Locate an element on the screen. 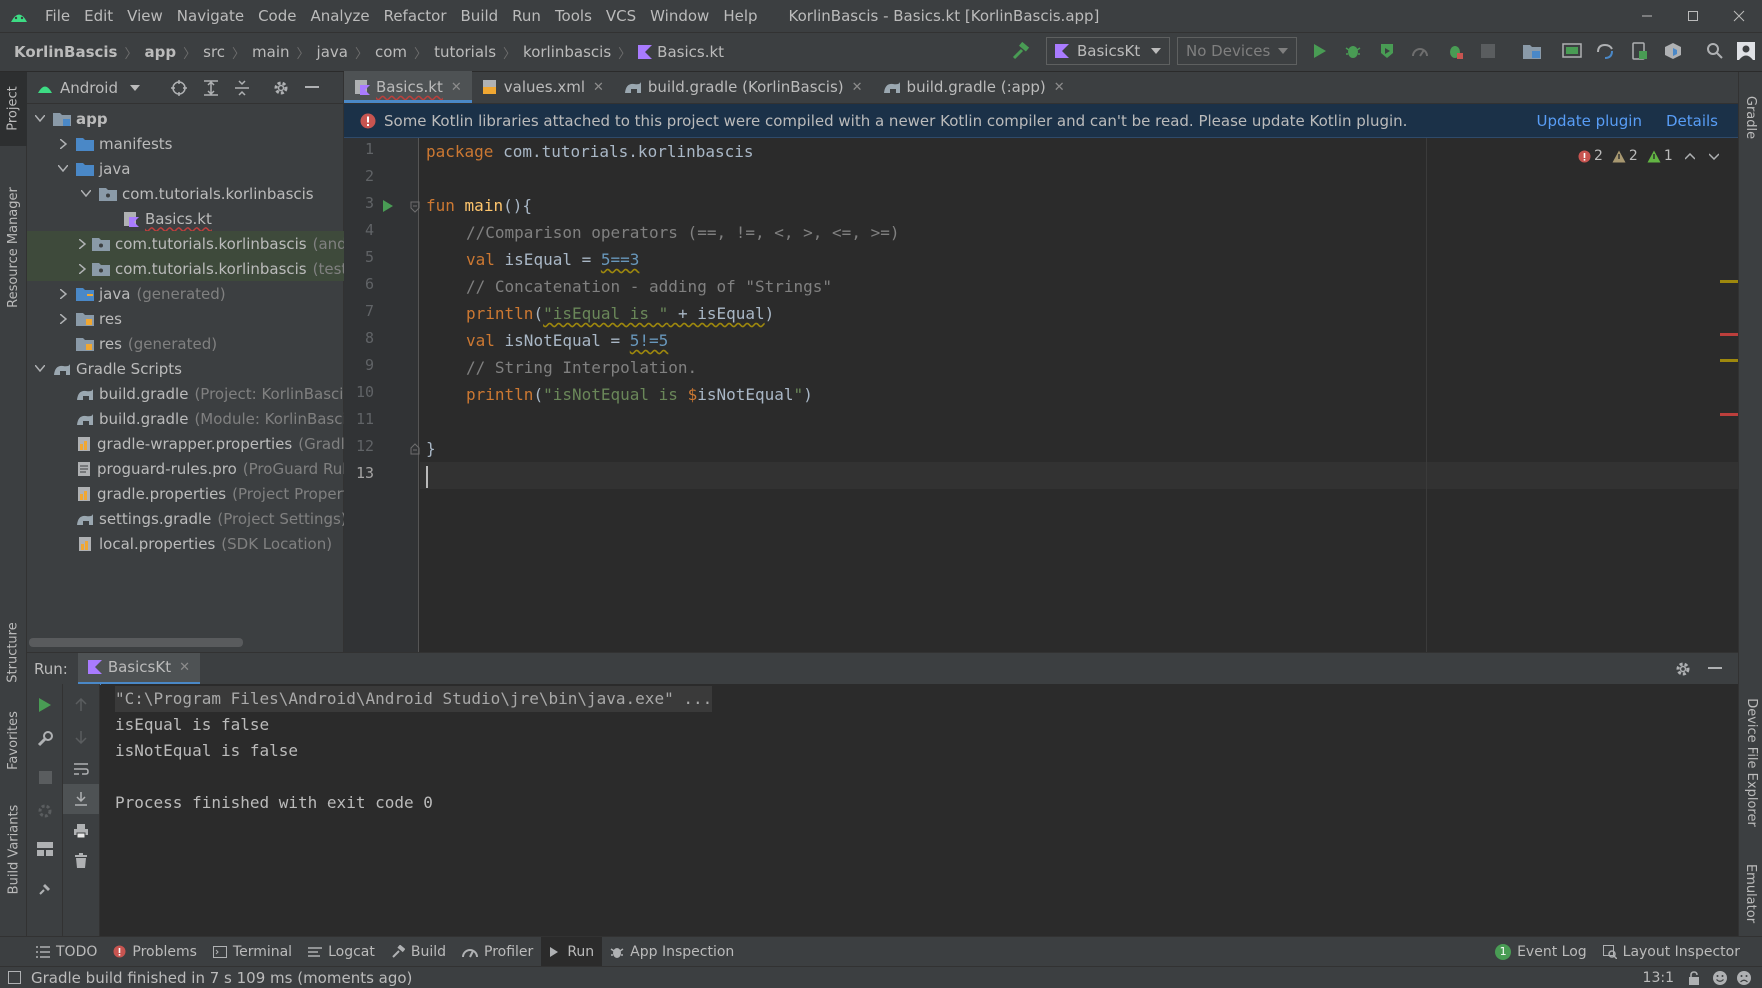  terminal-tool-button: Terminal is located at coordinates (252, 952).